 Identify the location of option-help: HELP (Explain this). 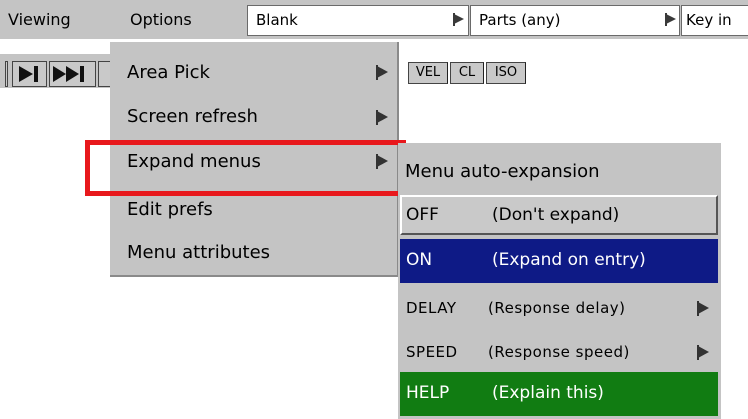
(559, 394).